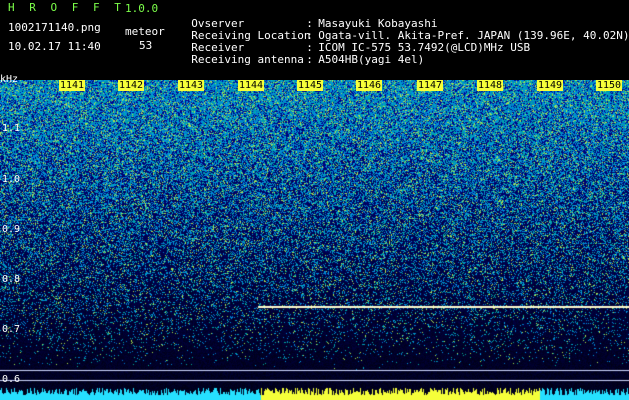 The width and height of the screenshot is (629, 400). Describe the element at coordinates (251, 85) in the screenshot. I see `time-tick-label: 1144` at that location.